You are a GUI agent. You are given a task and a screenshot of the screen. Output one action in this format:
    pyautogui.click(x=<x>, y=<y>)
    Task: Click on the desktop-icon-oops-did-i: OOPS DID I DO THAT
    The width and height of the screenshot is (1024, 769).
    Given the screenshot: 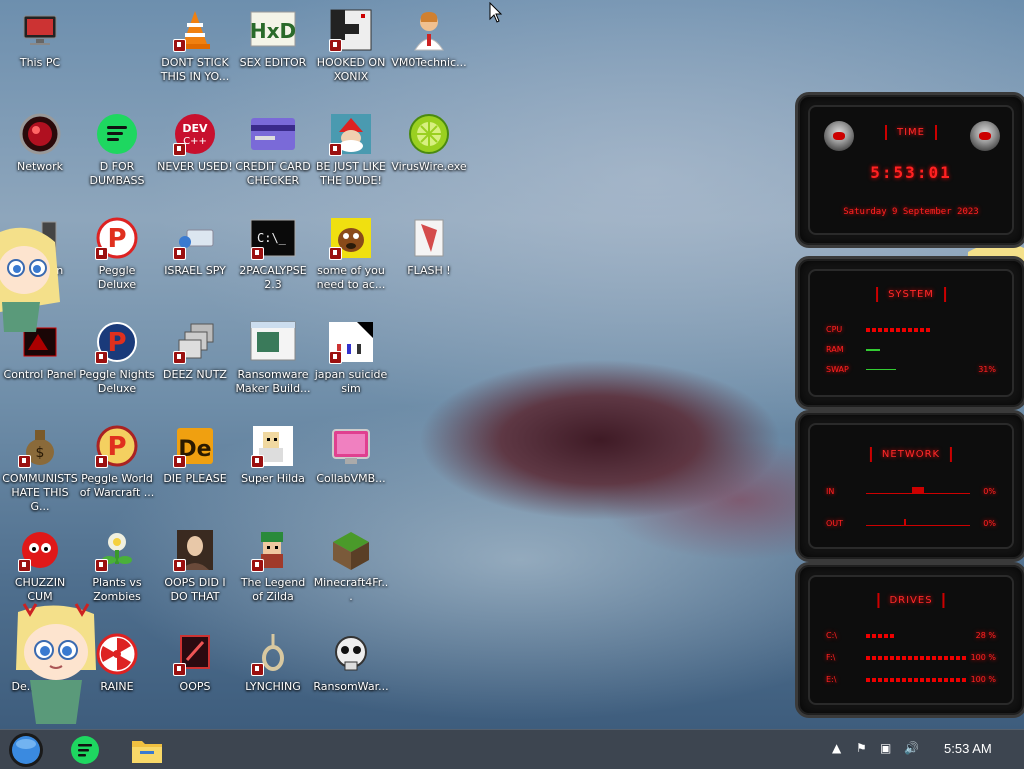 What is the action you would take?
    pyautogui.click(x=195, y=565)
    